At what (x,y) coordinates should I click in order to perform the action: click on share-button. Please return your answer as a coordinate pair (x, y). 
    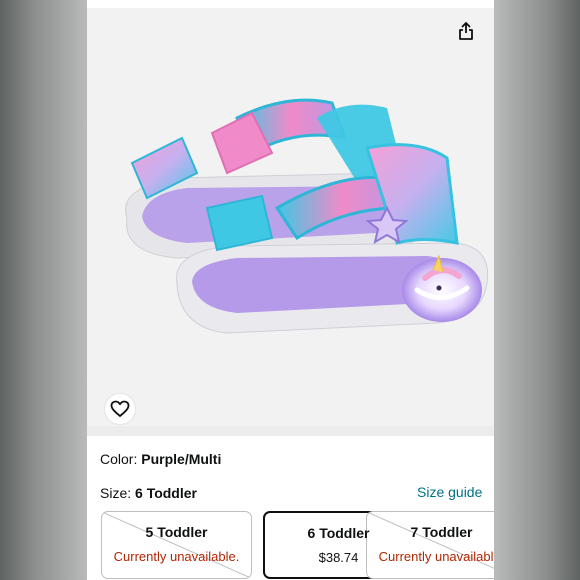
    Looking at the image, I should click on (466, 31).